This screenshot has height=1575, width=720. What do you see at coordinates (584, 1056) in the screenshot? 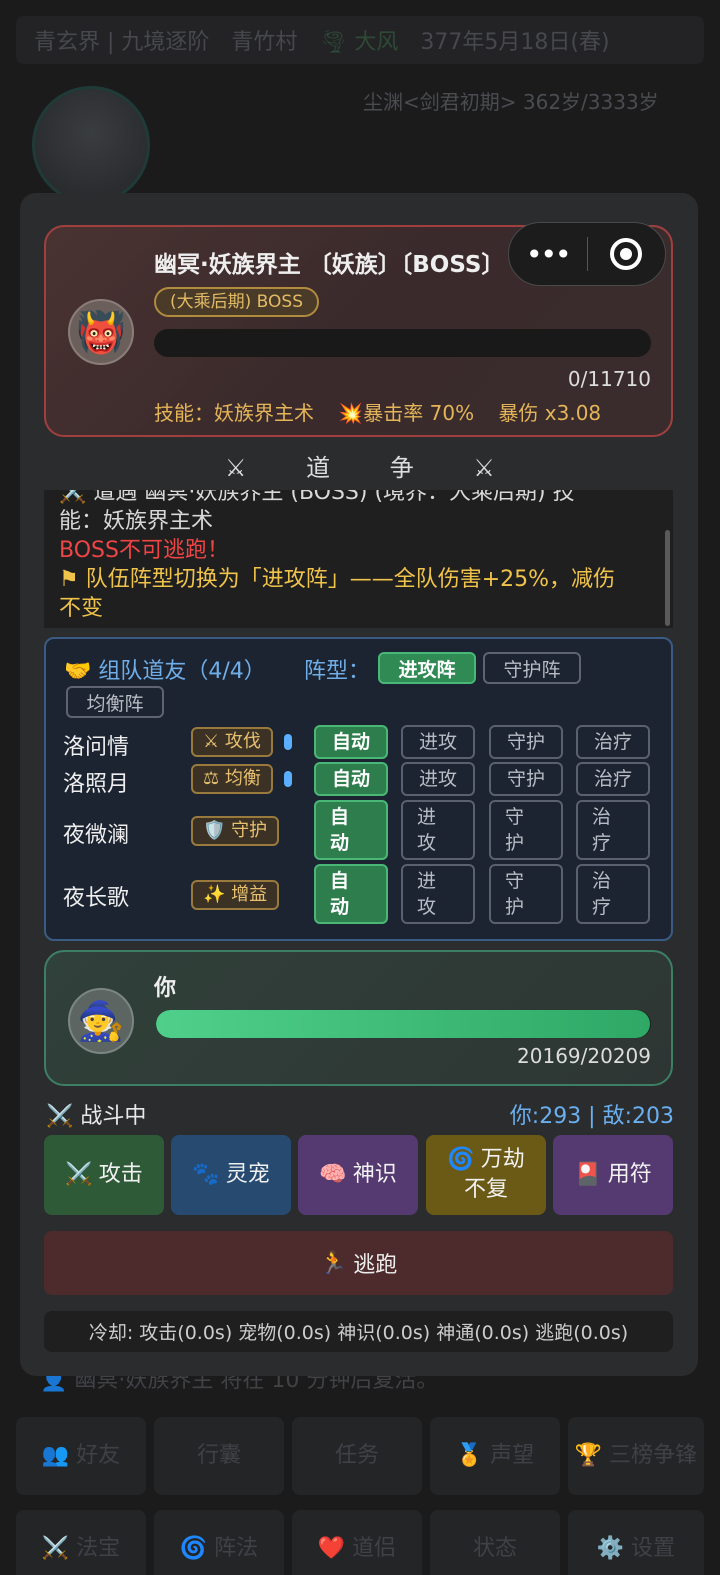
I see `player-hp-text: 20169/20209` at bounding box center [584, 1056].